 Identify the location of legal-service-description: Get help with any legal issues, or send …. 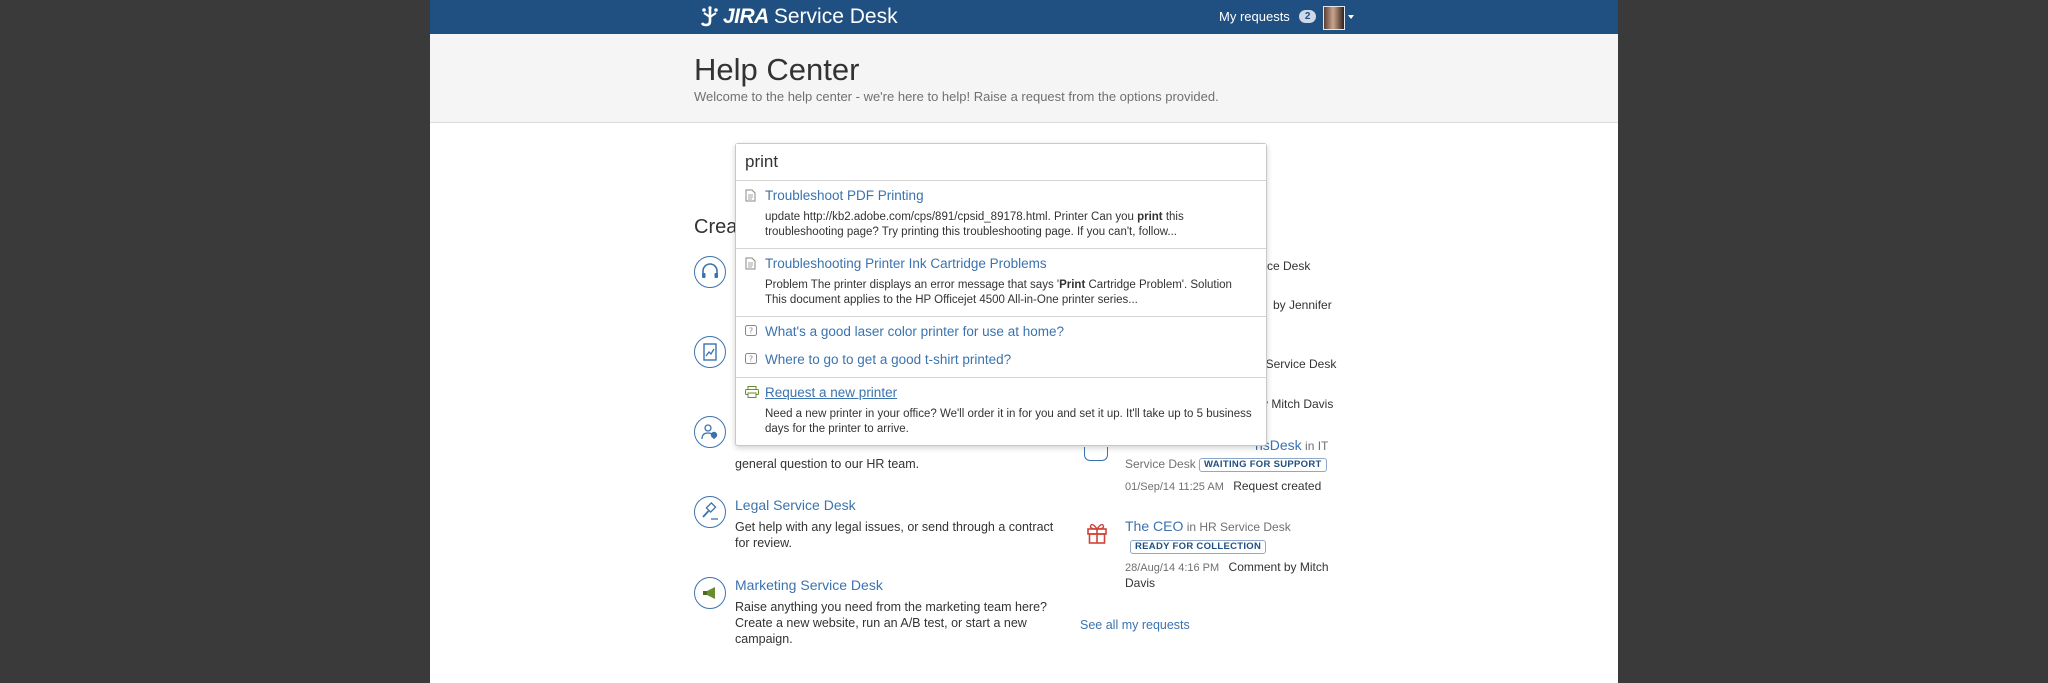
(894, 535).